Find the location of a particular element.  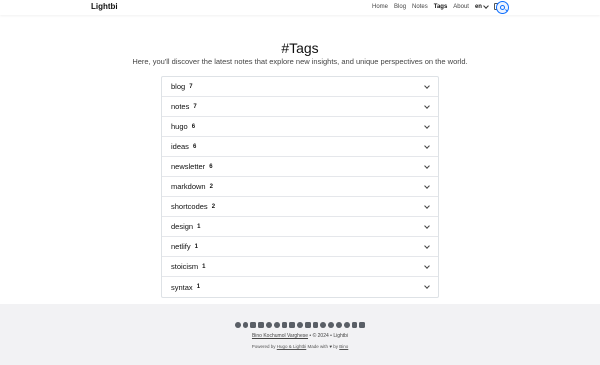

reddit-icon is located at coordinates (276, 325).